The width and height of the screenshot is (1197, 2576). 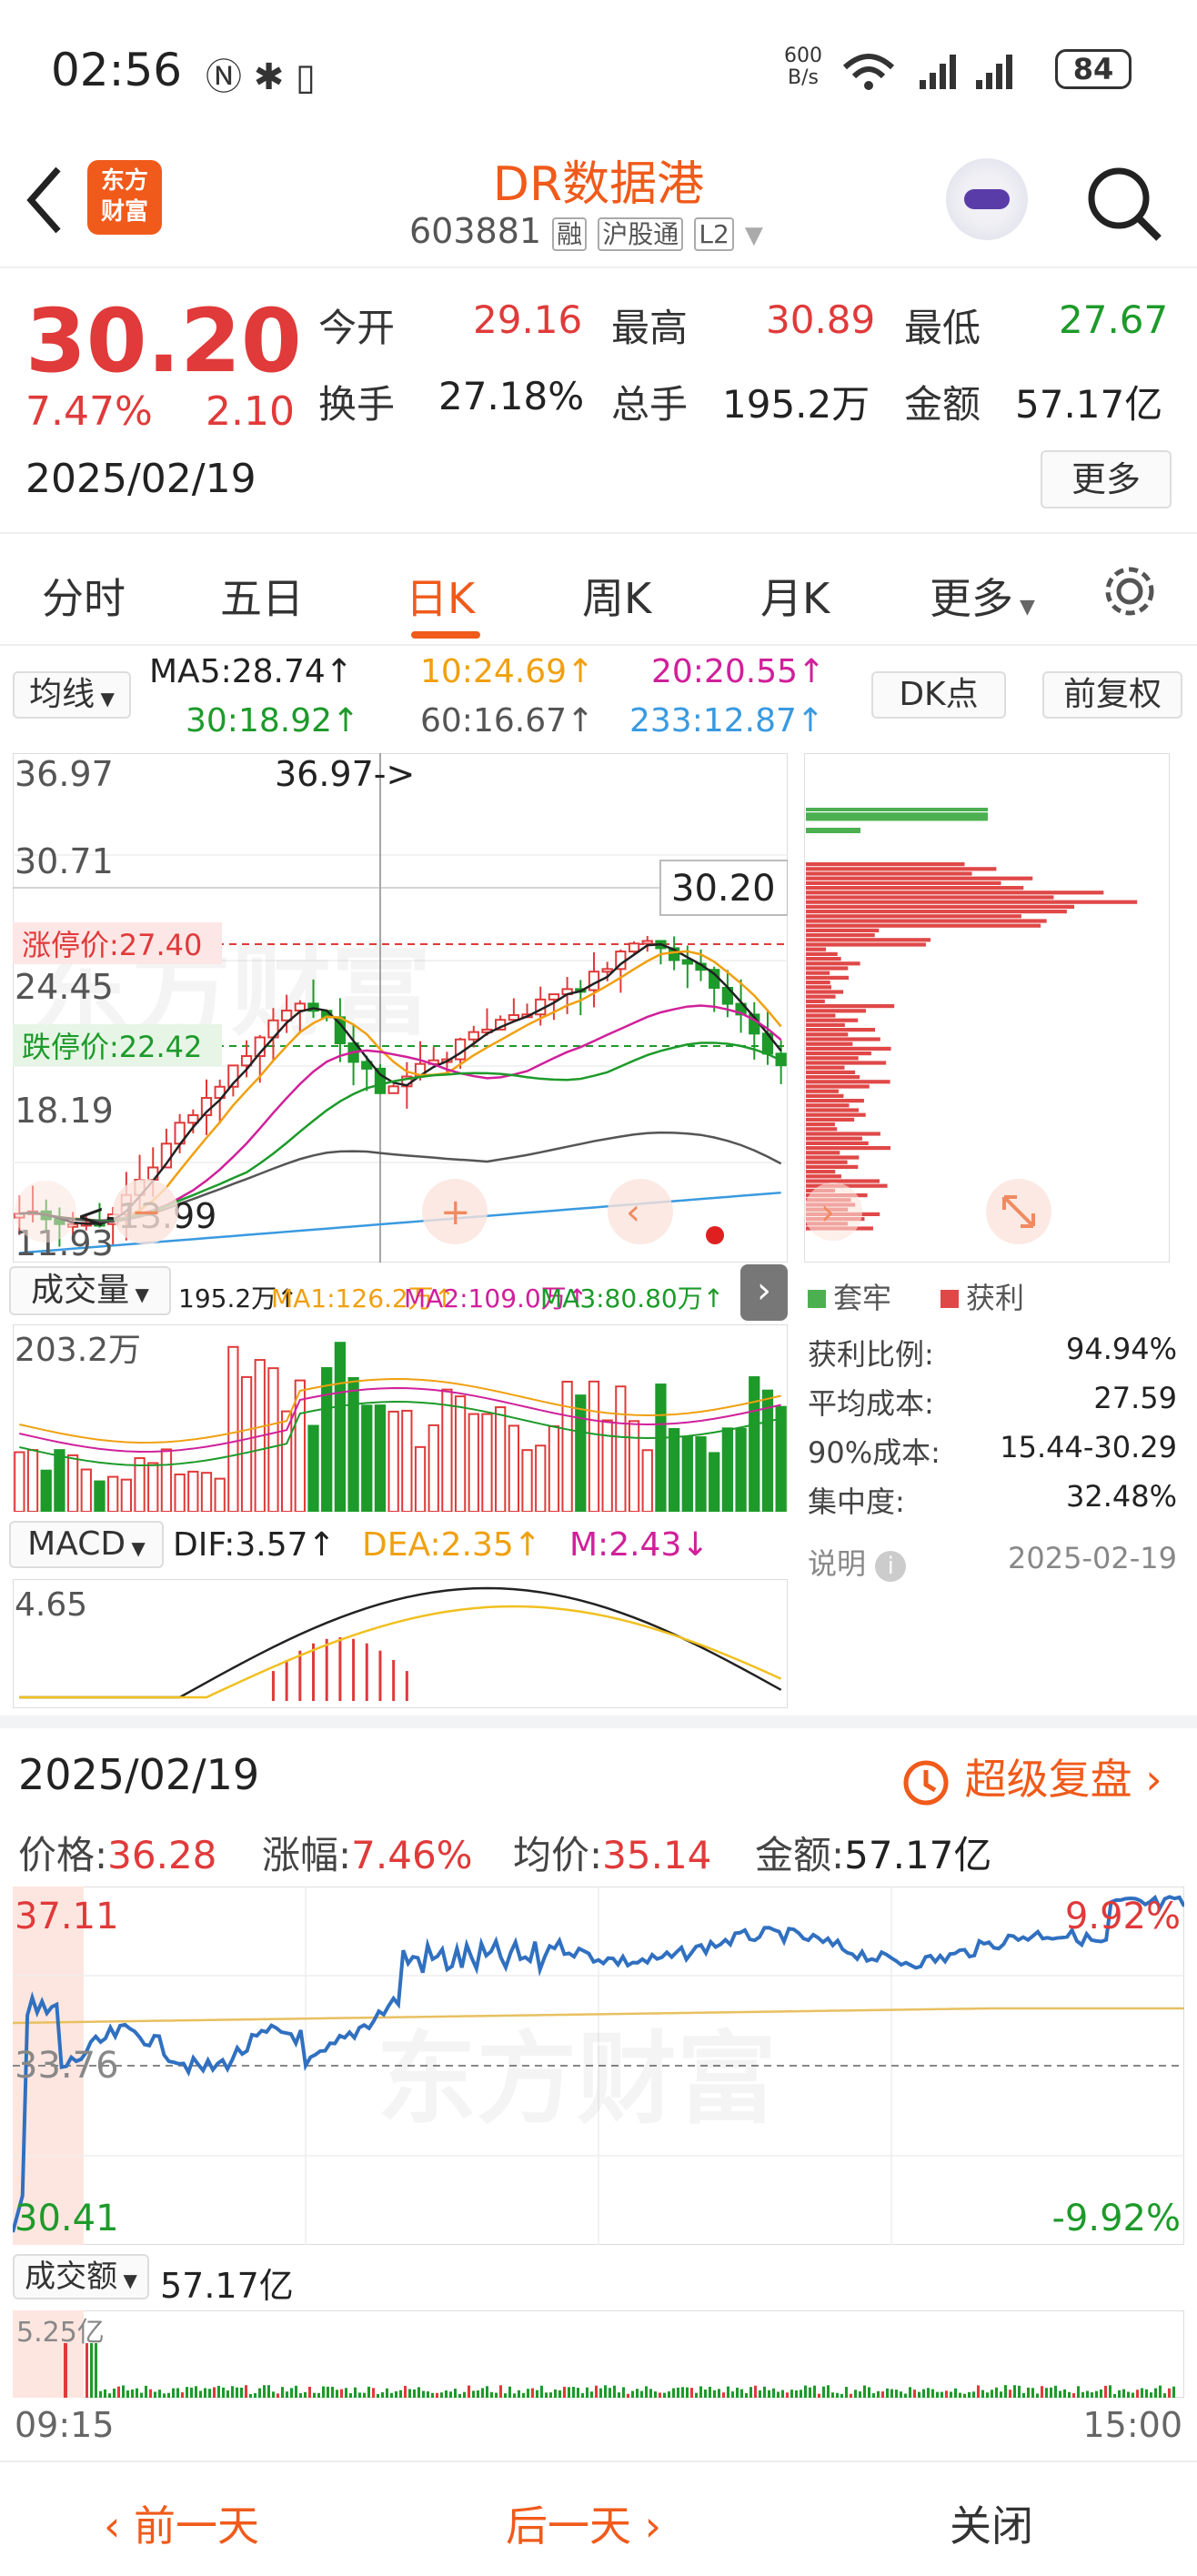 I want to click on more-button: 更多, so click(x=1106, y=479).